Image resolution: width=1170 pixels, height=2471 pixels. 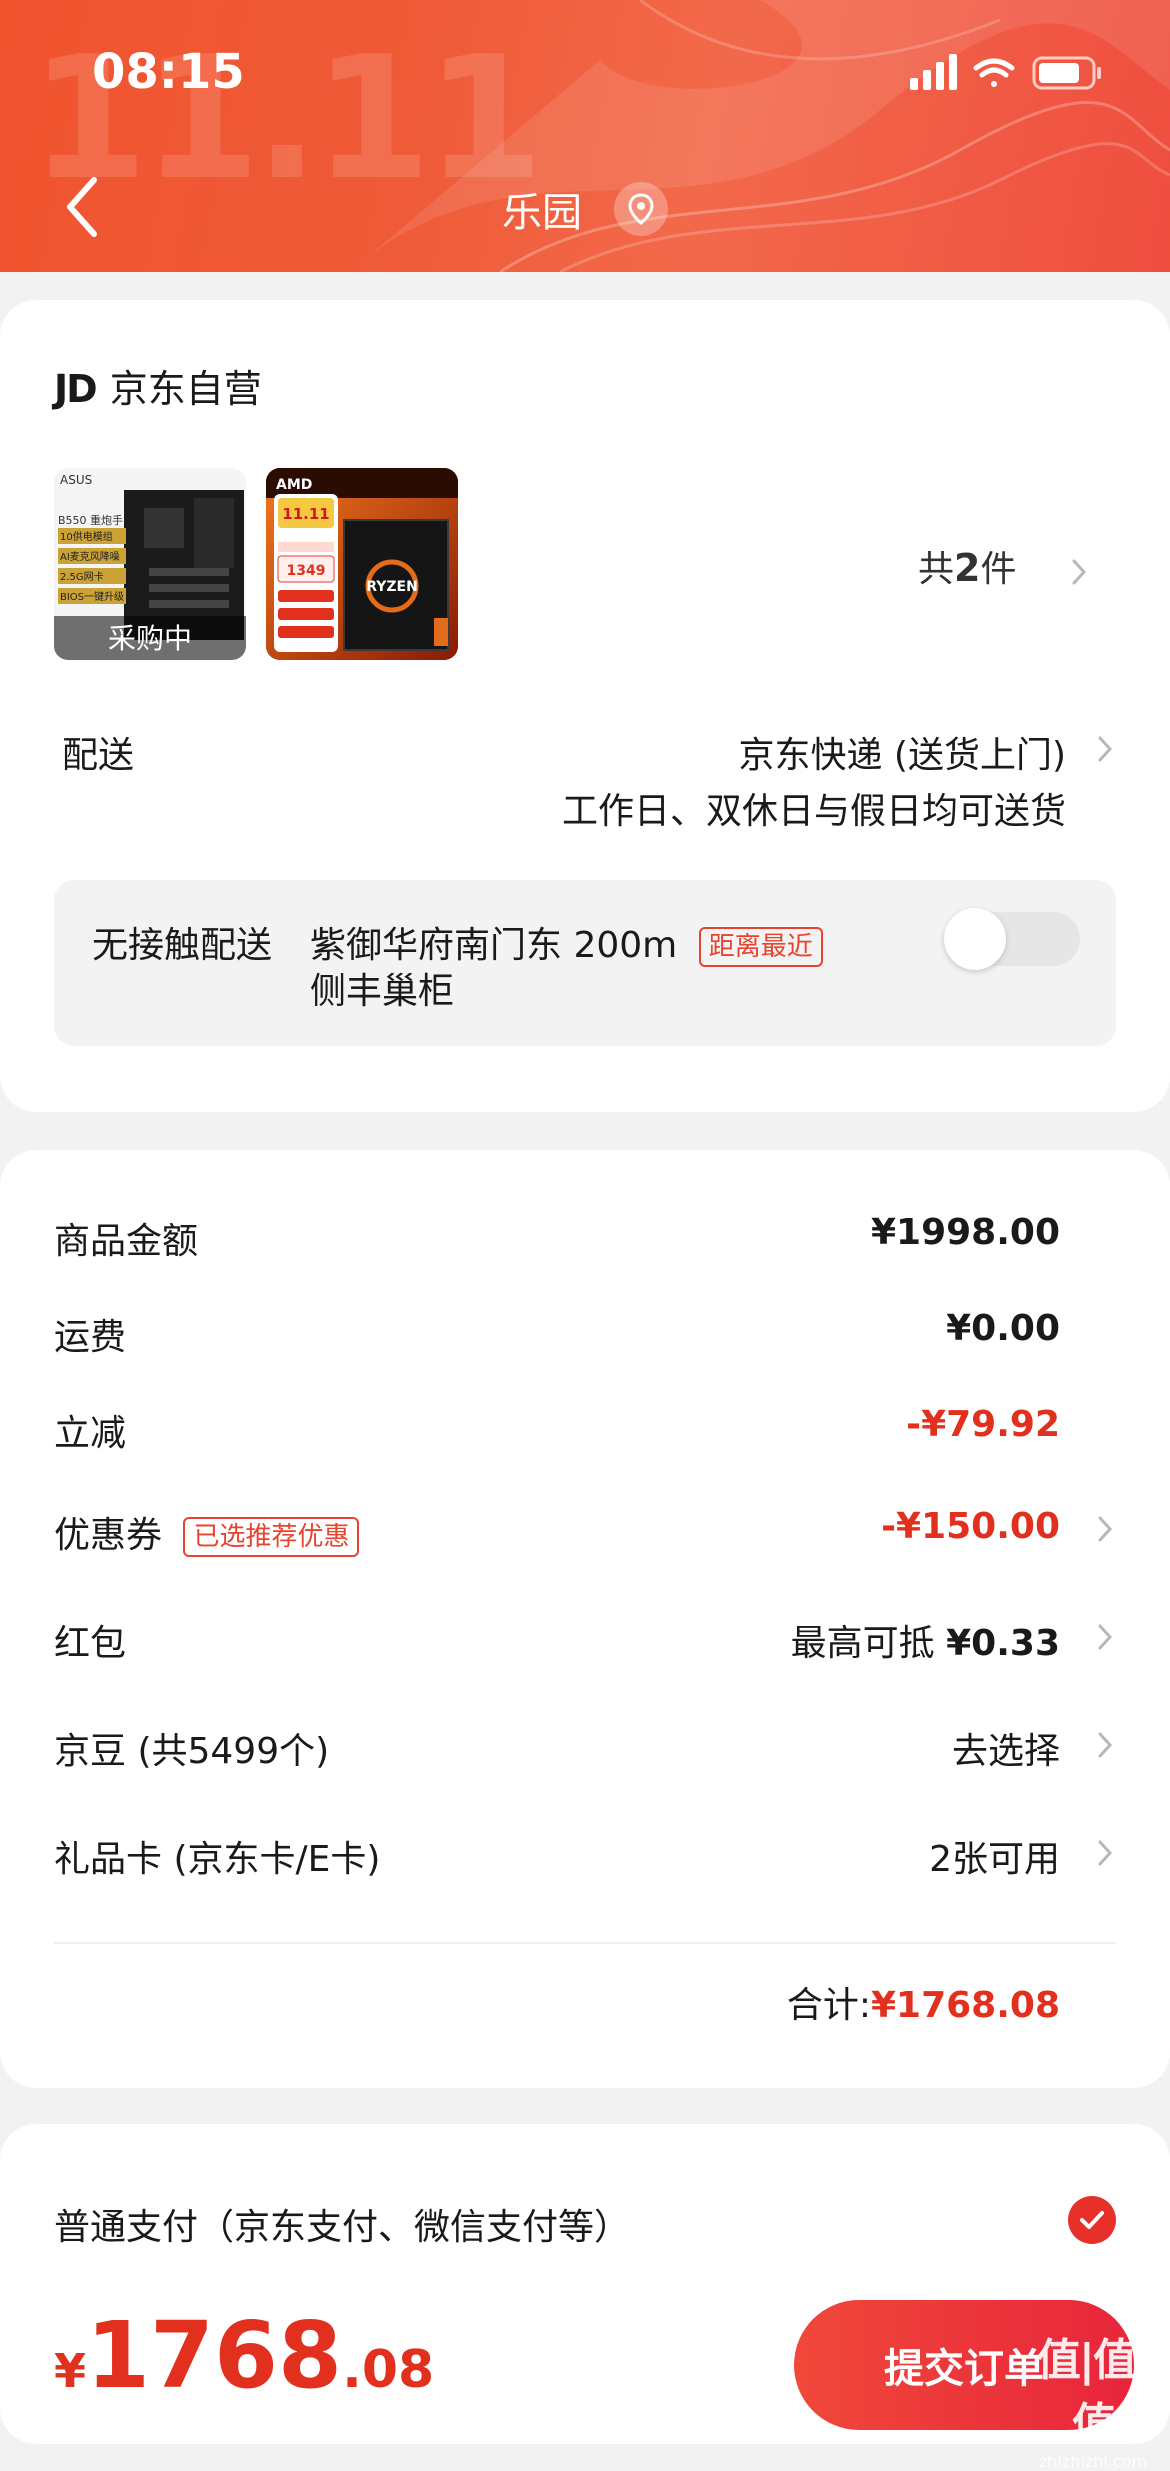 What do you see at coordinates (641, 209) in the screenshot?
I see `location-pin-icon` at bounding box center [641, 209].